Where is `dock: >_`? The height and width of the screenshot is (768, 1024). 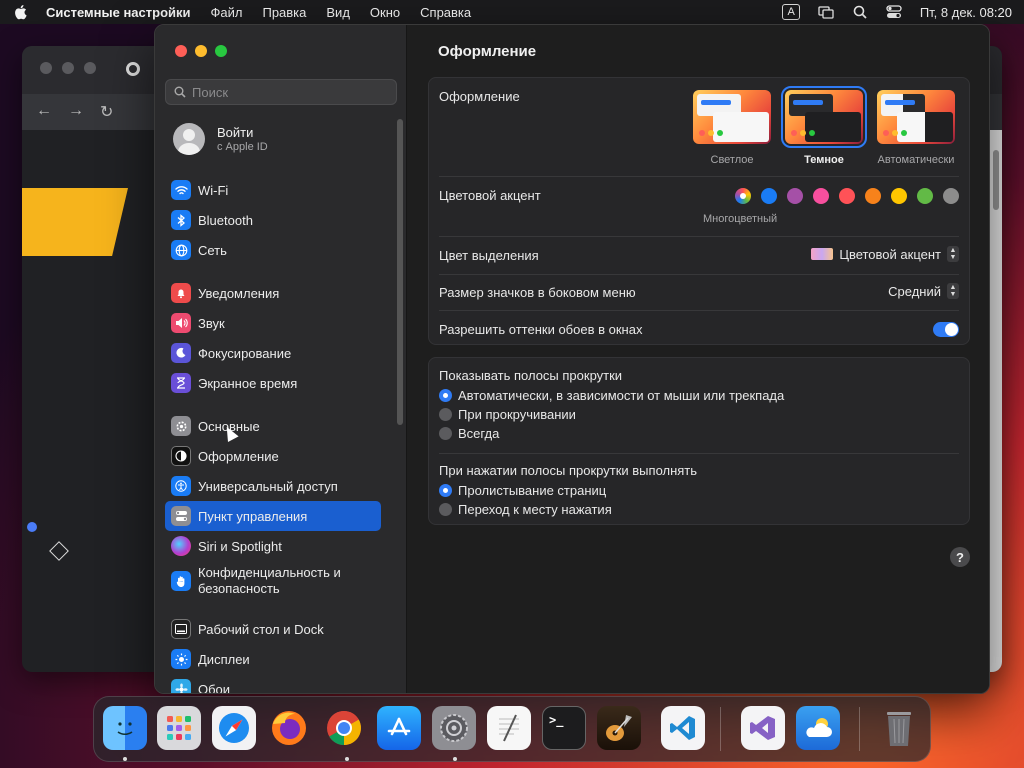
dock: >_ is located at coordinates (512, 729).